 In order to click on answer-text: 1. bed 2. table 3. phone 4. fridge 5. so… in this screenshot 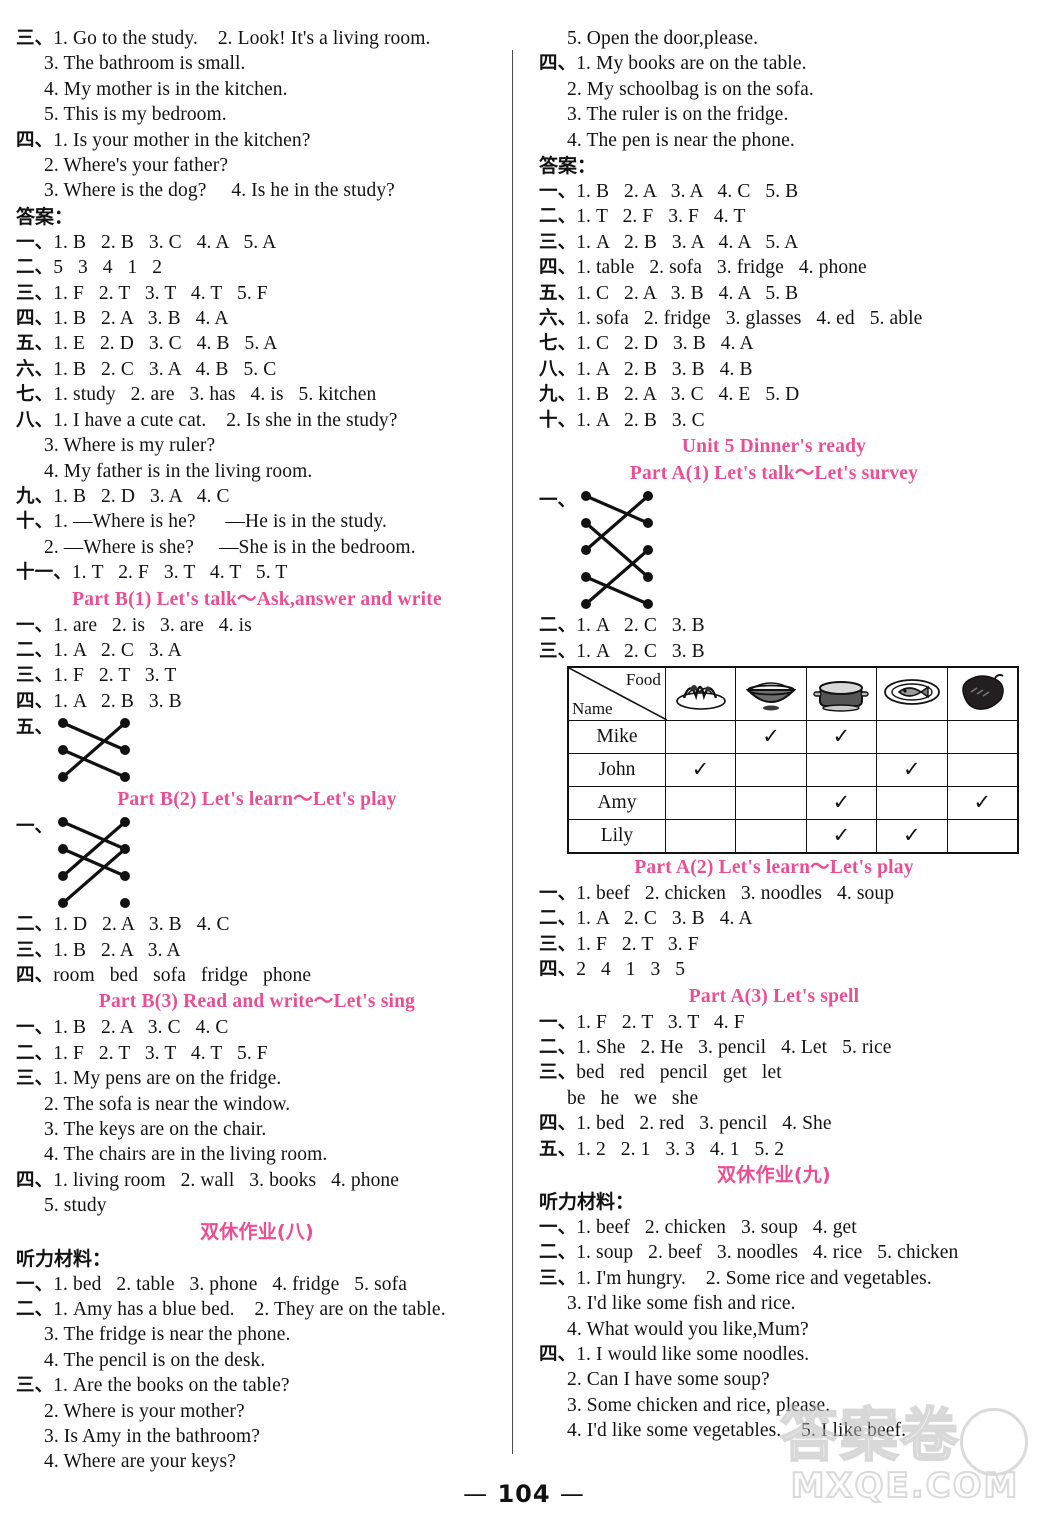, I will do `click(230, 1284)`.